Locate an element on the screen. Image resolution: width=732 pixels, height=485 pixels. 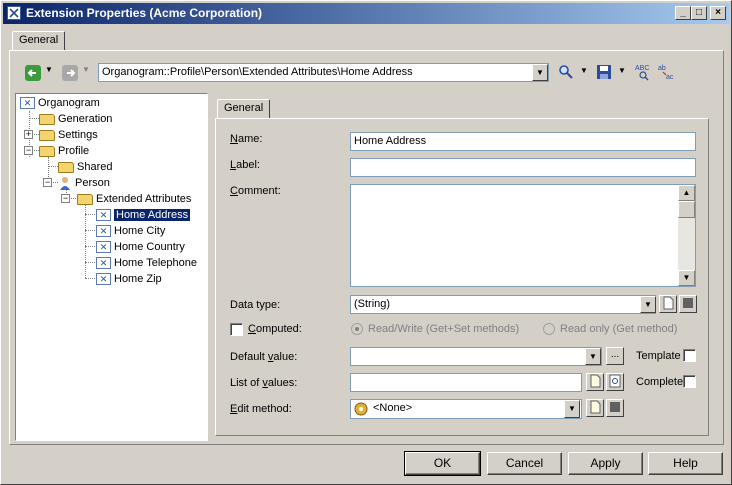
default-value-label: Default value: is located at coordinates (264, 357).